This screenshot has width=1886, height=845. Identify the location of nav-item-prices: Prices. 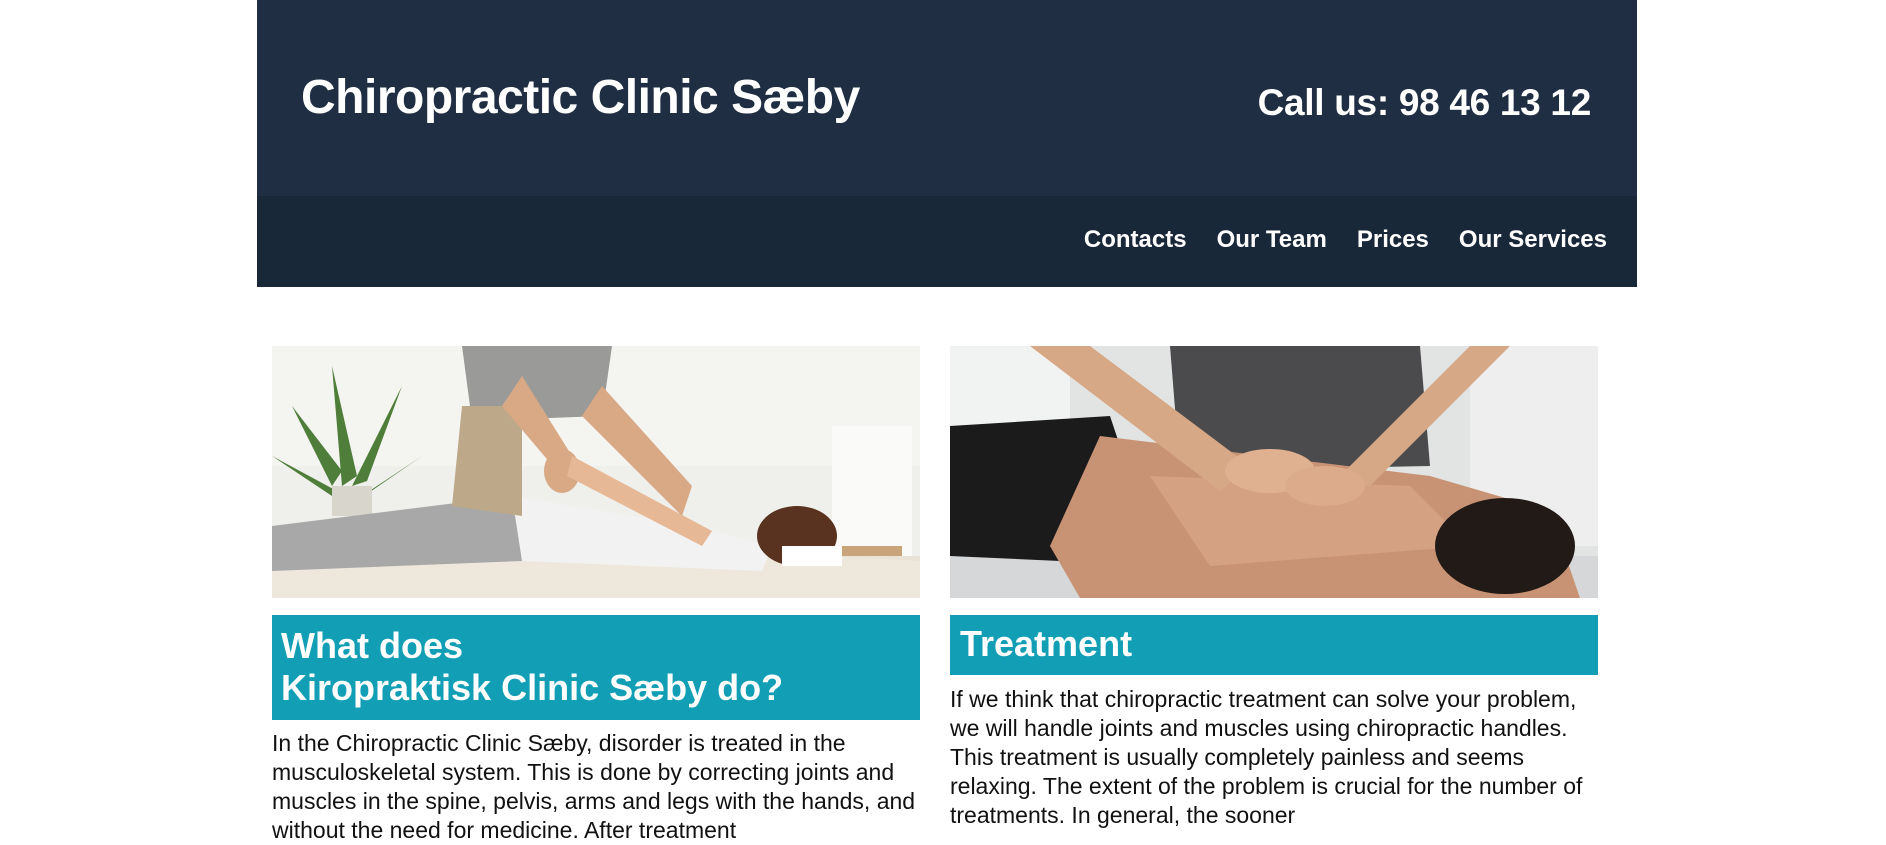
(1393, 240).